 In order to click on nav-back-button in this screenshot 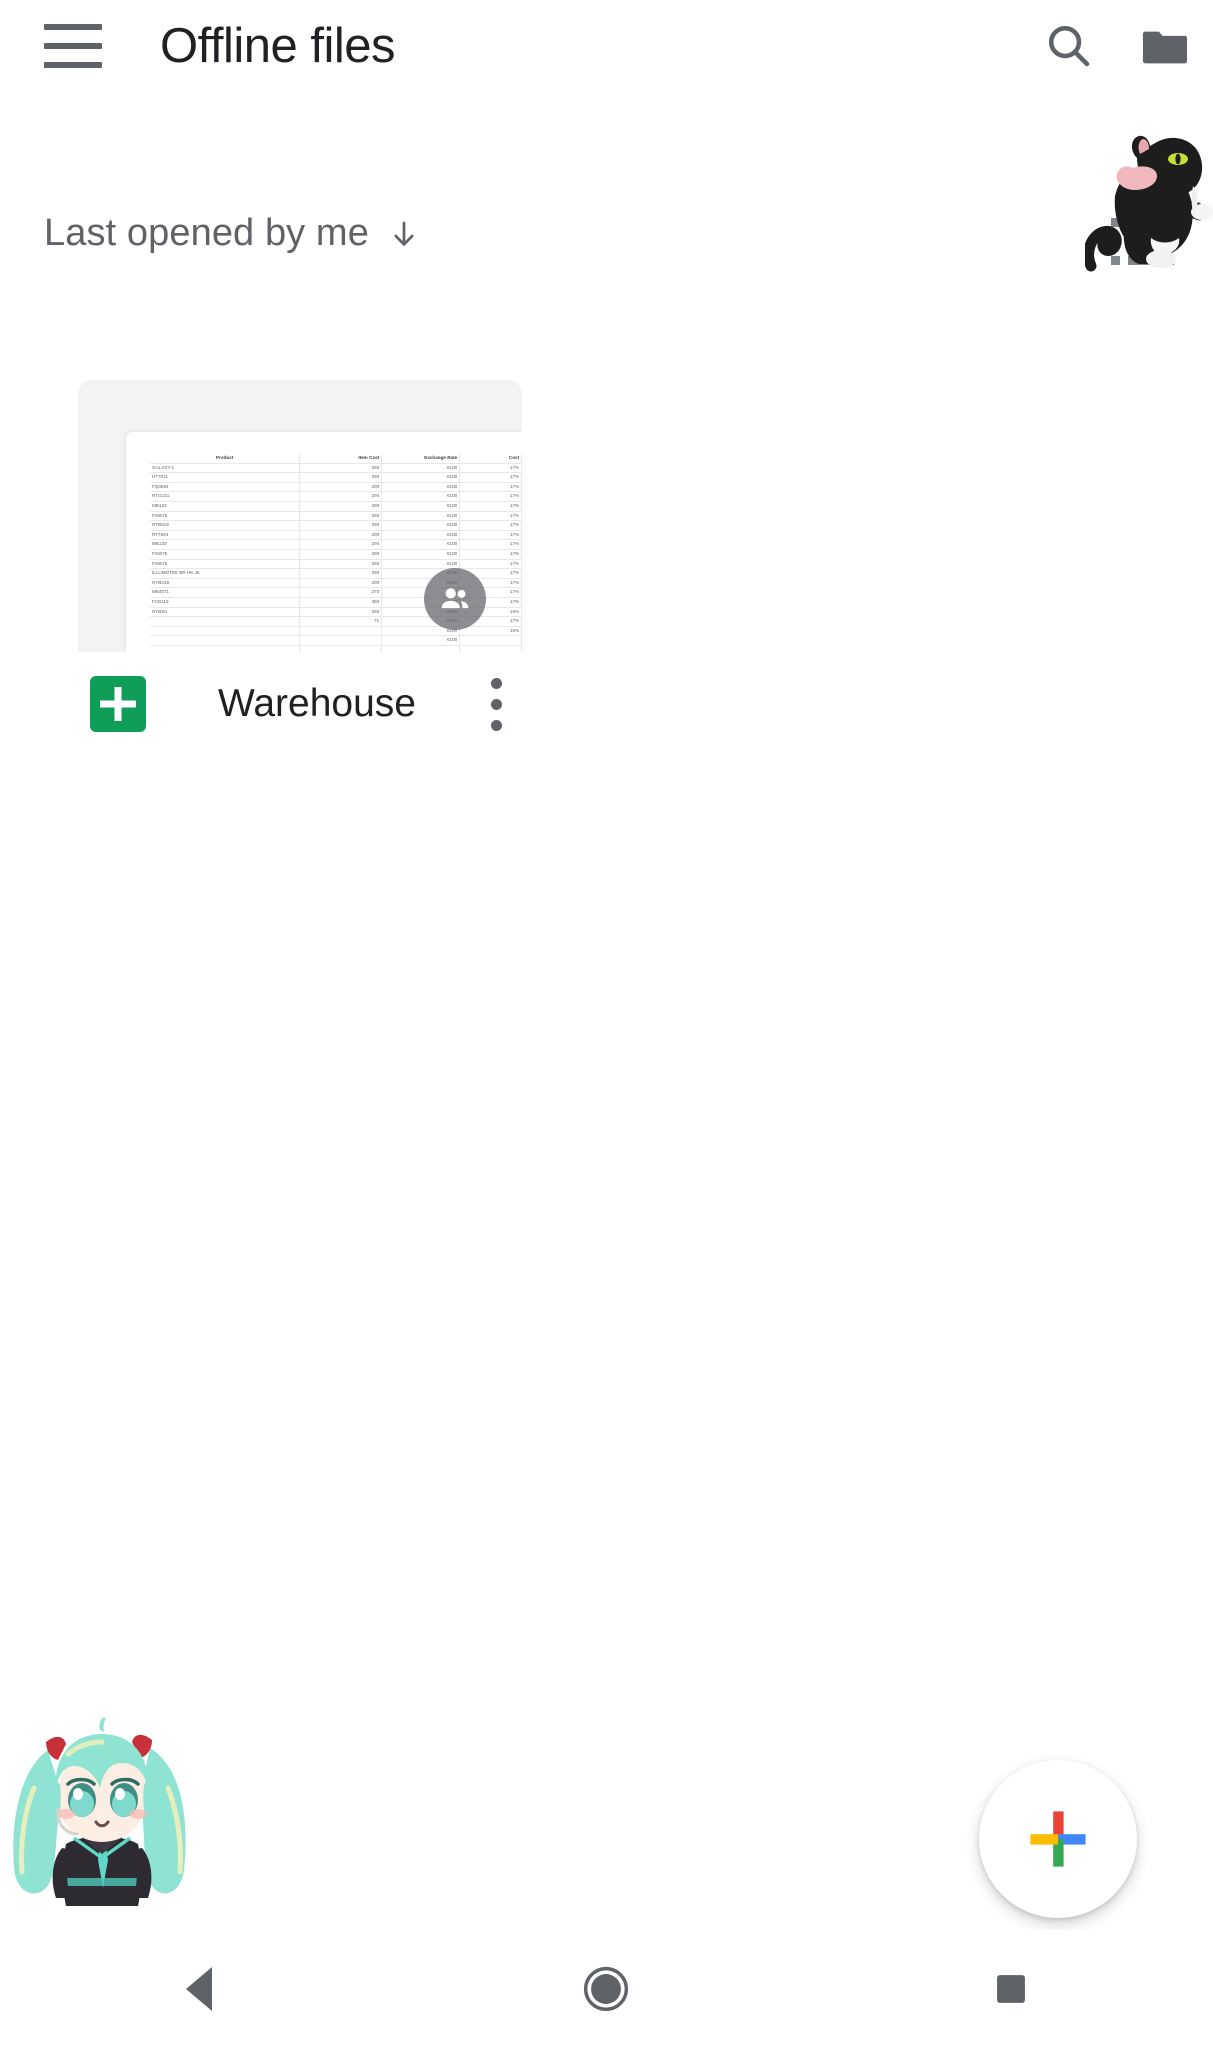, I will do `click(202, 1989)`.